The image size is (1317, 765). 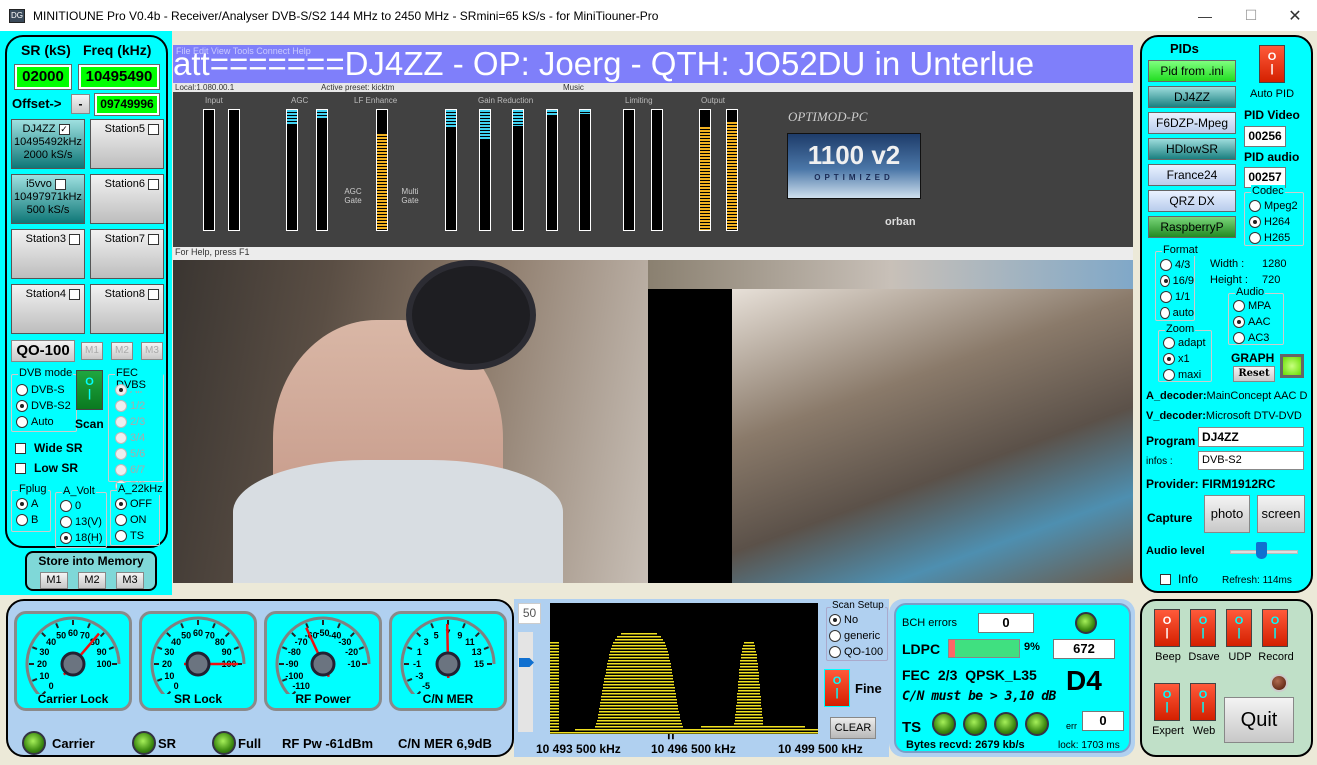 What do you see at coordinates (684, 668) in the screenshot?
I see `spectrum-display` at bounding box center [684, 668].